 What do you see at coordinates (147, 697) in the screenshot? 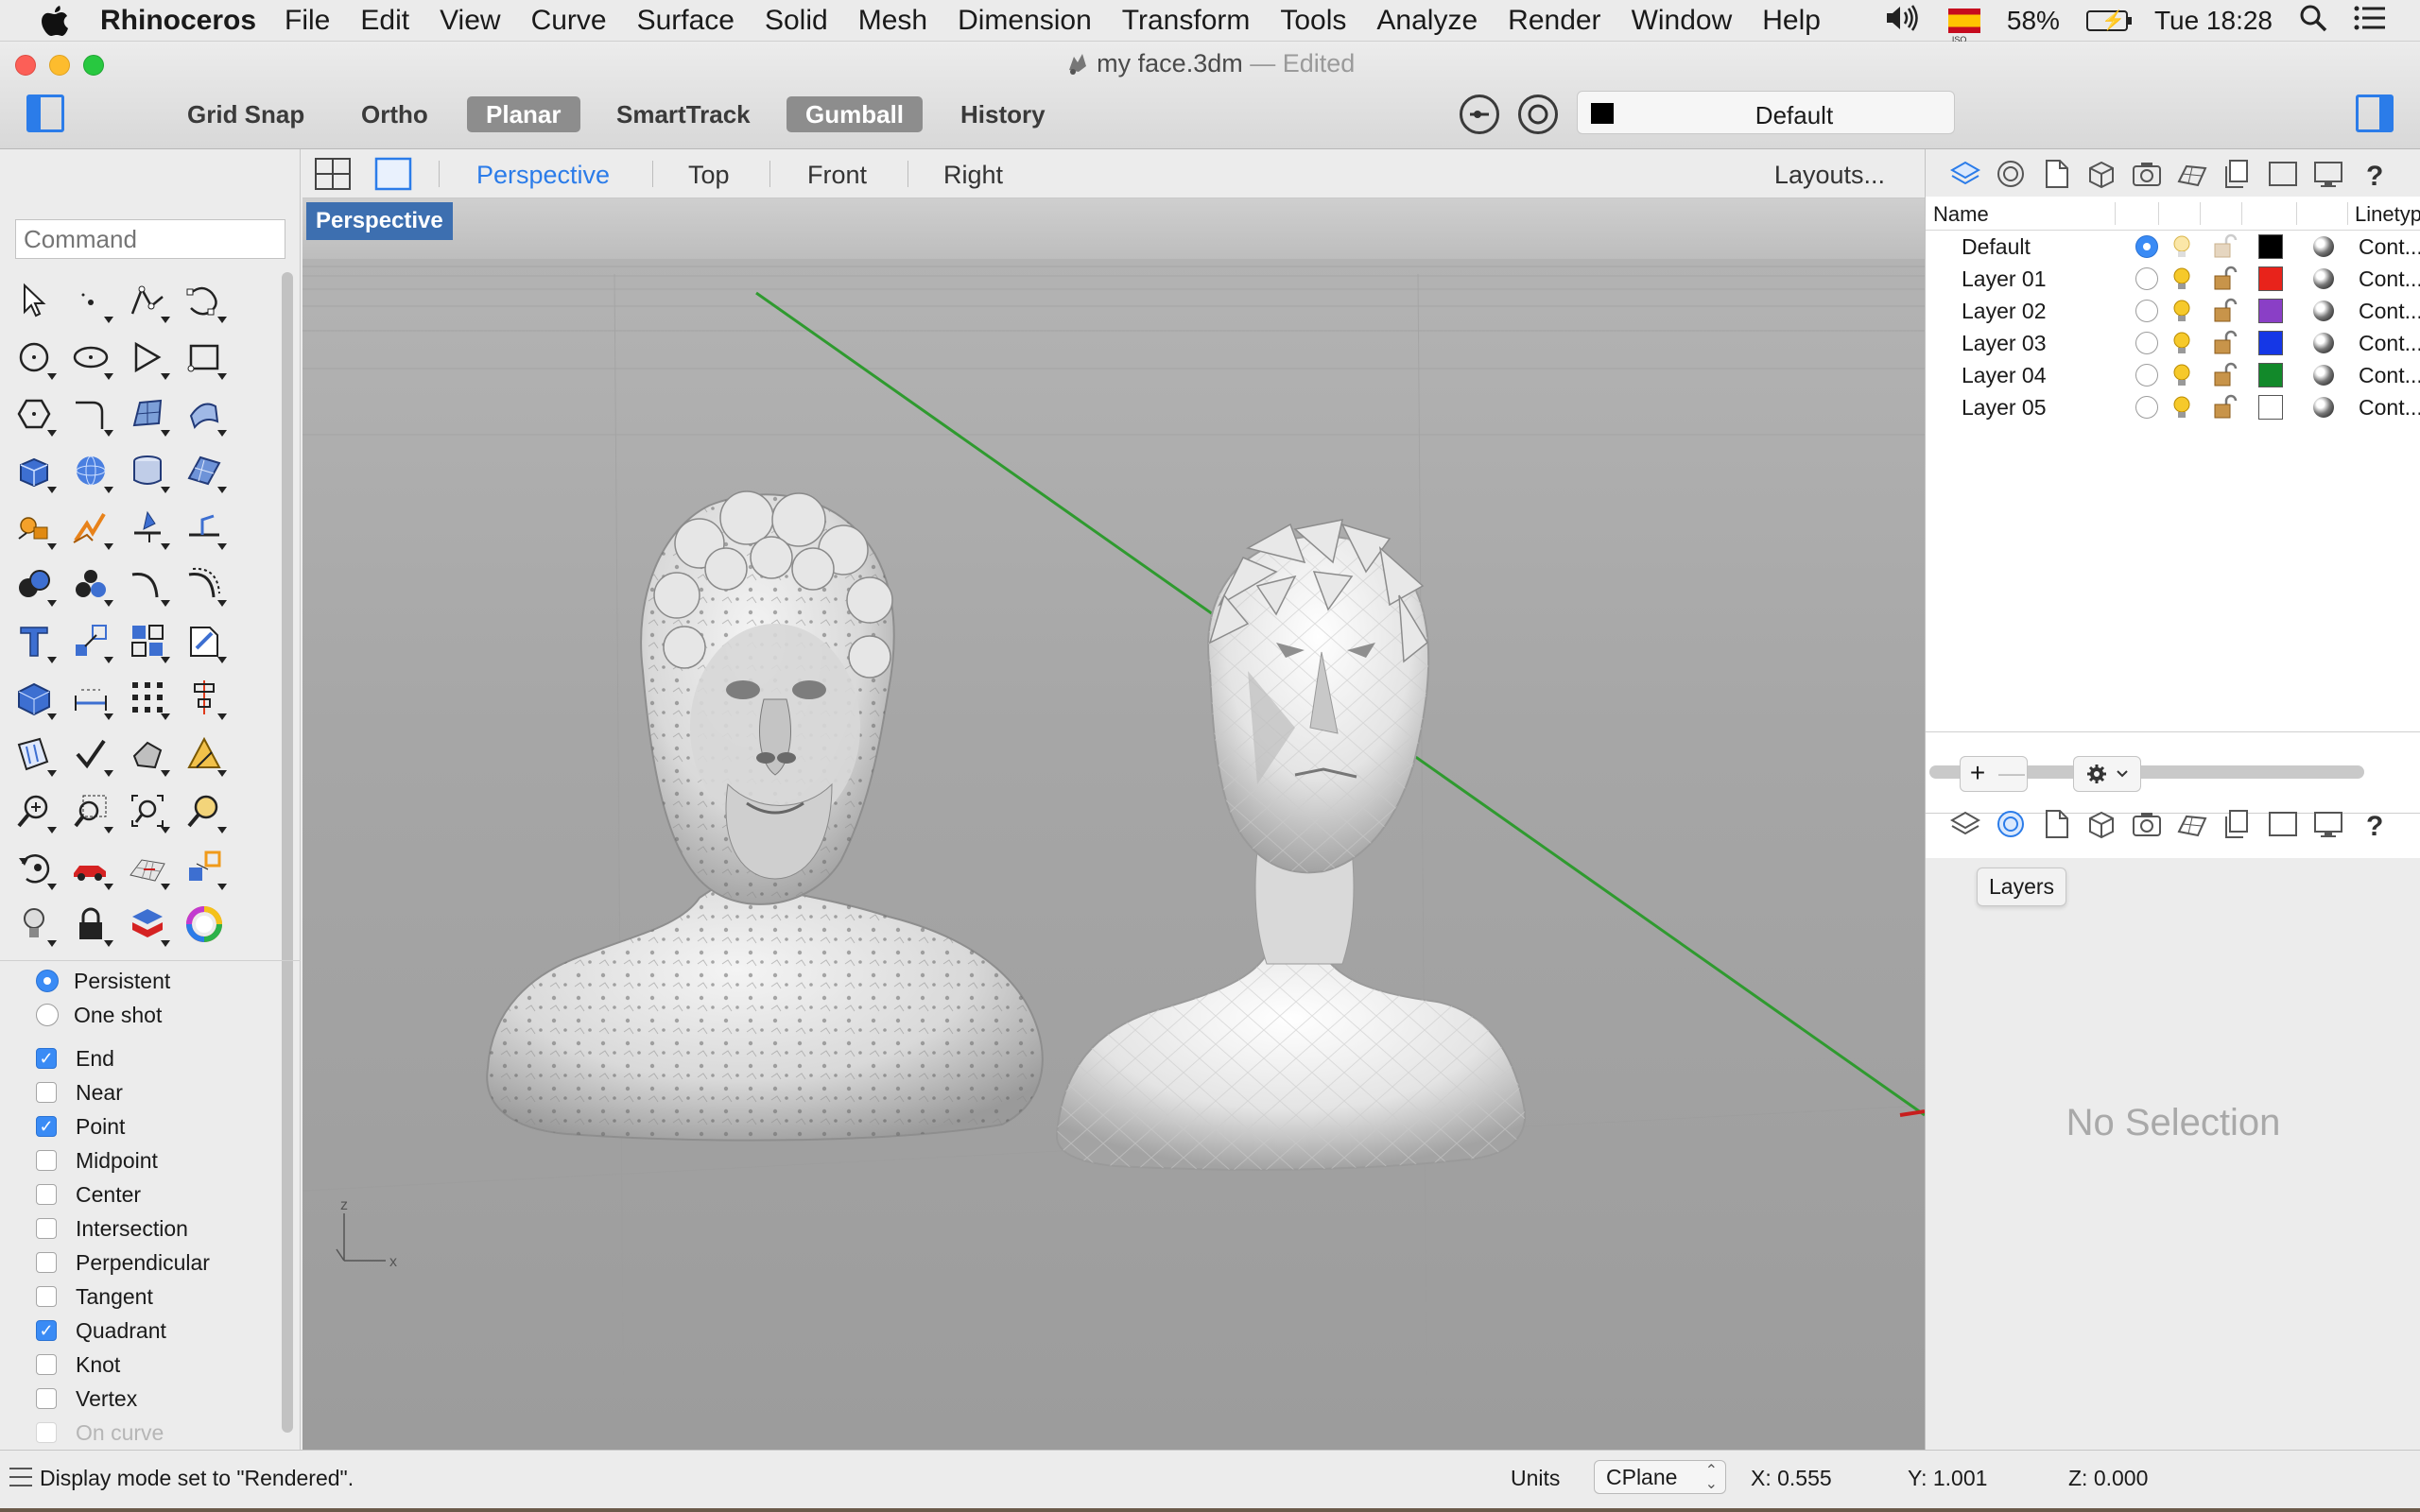
I see `array-icon` at bounding box center [147, 697].